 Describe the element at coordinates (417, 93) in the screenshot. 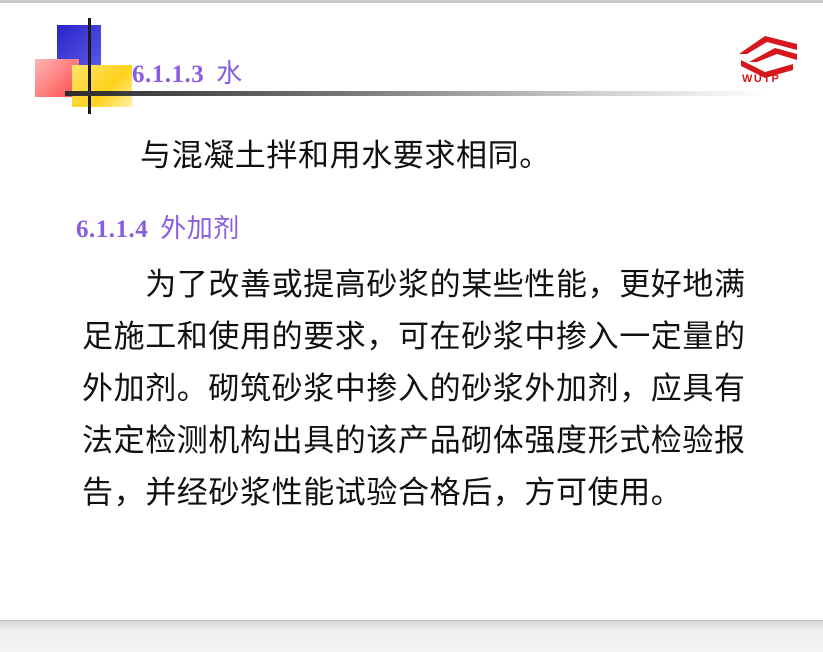

I see `decor-horizontal-rule` at that location.